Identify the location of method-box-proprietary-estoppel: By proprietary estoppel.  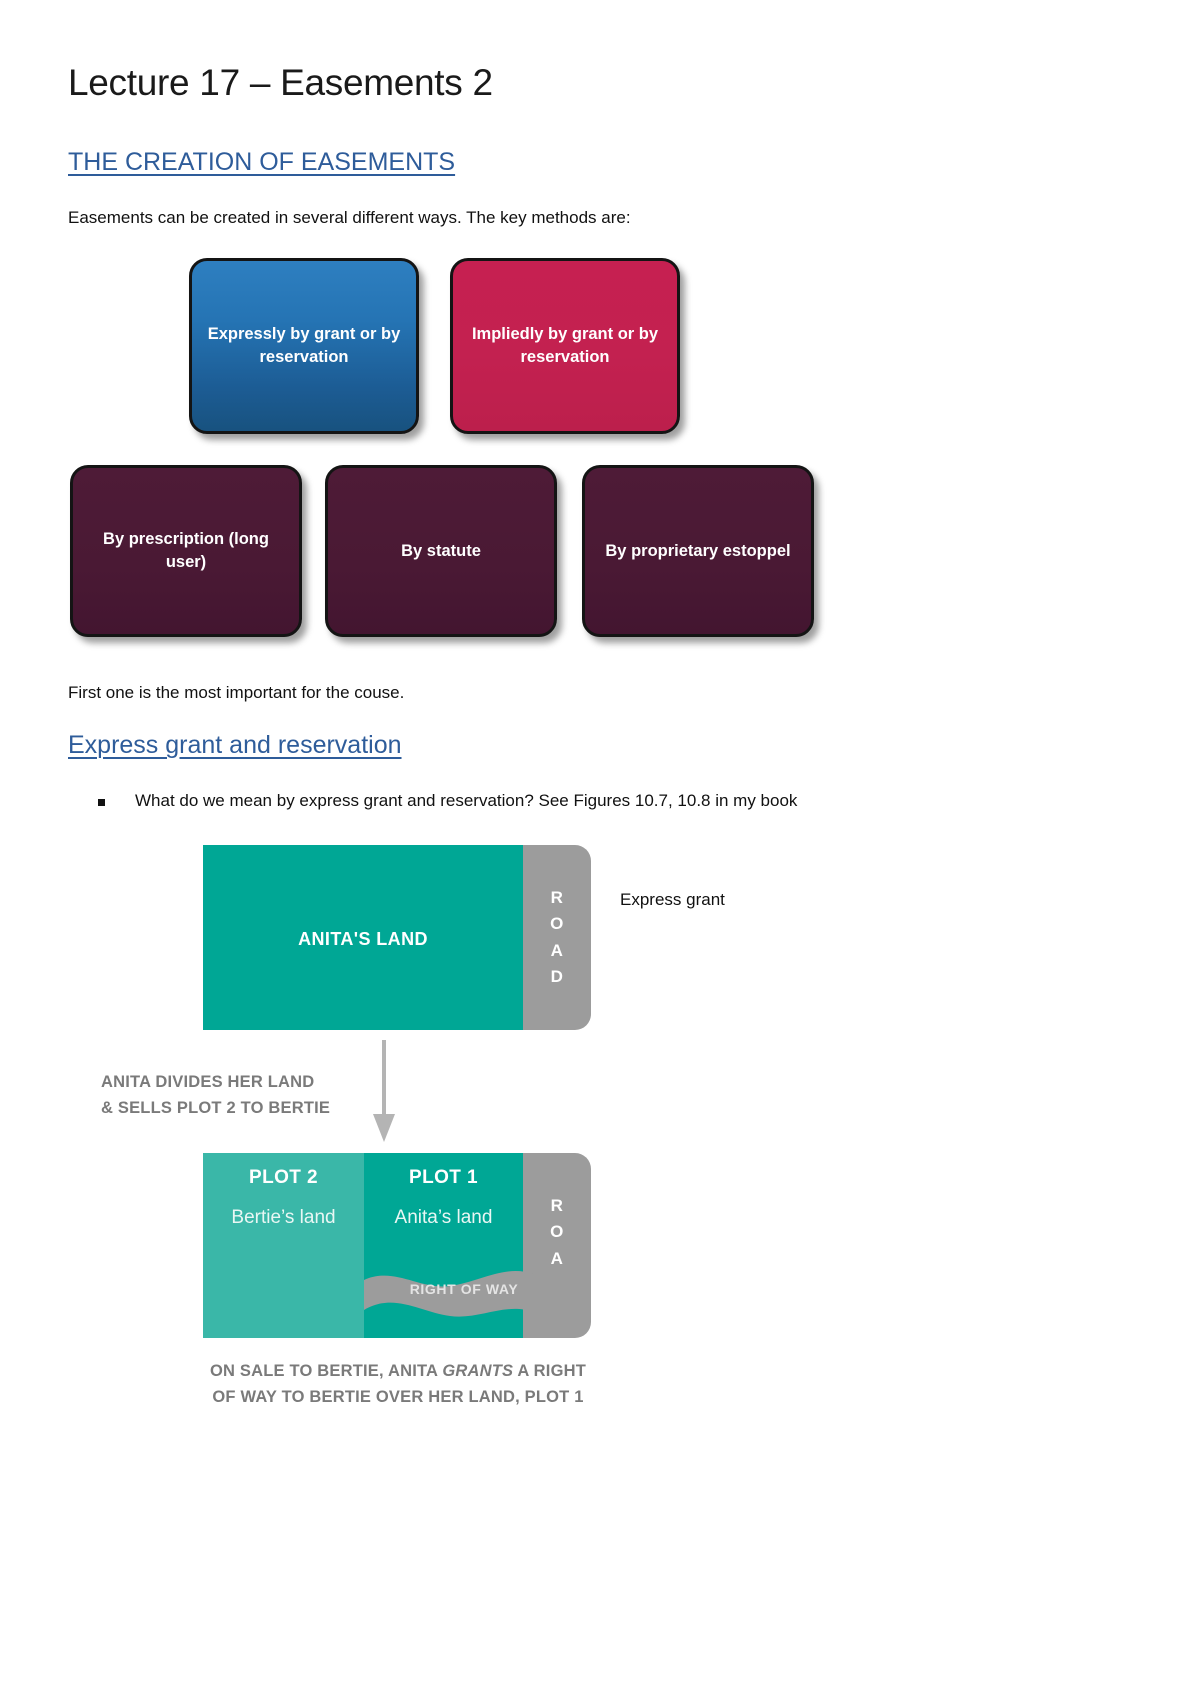
(698, 551).